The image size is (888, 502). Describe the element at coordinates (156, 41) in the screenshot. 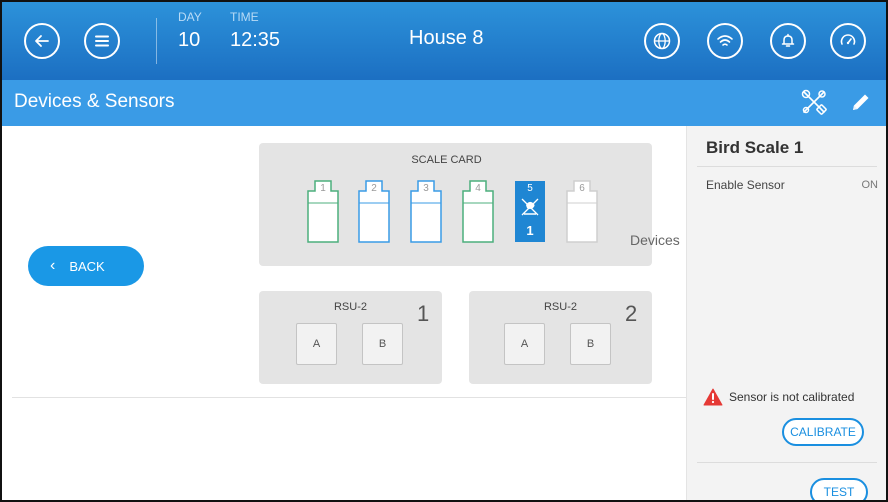

I see `topbar-divider` at that location.